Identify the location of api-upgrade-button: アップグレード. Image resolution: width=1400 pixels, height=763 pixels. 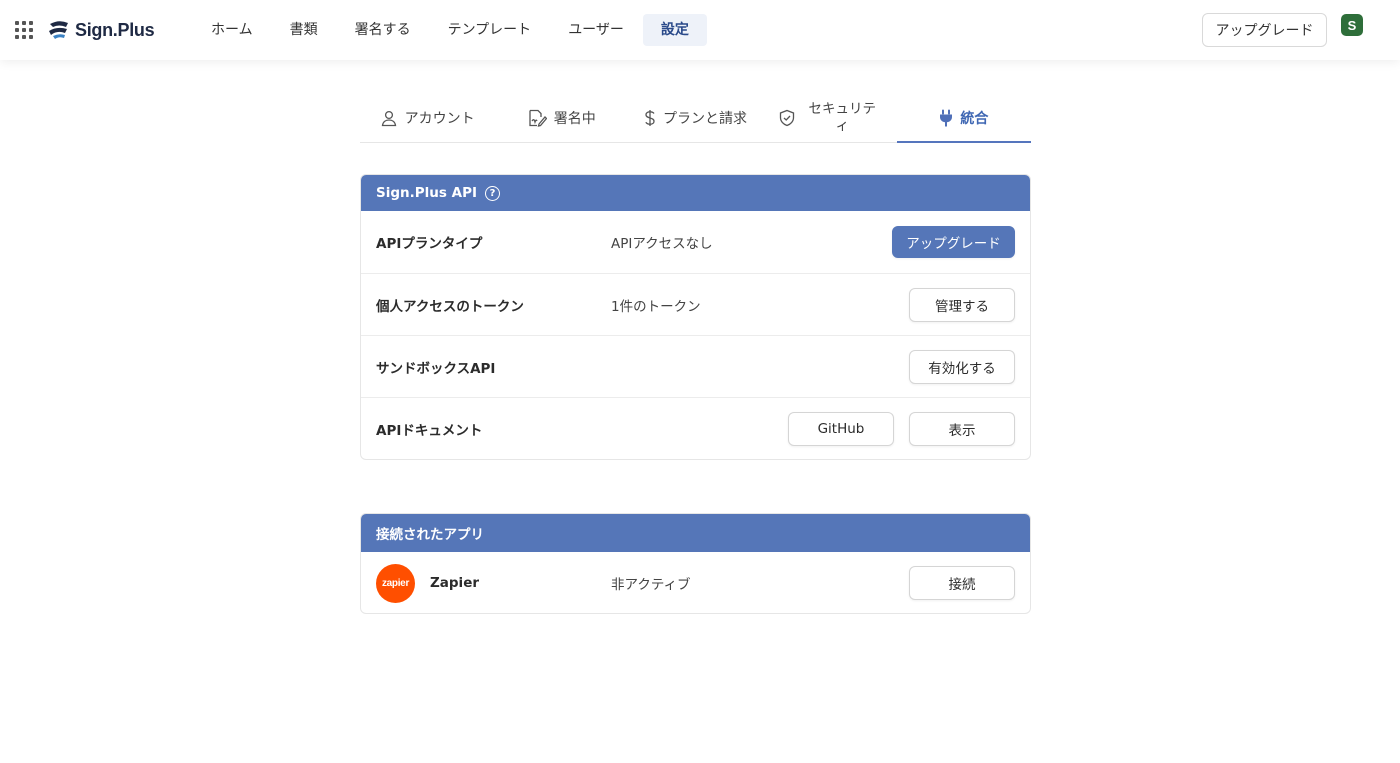
(953, 242).